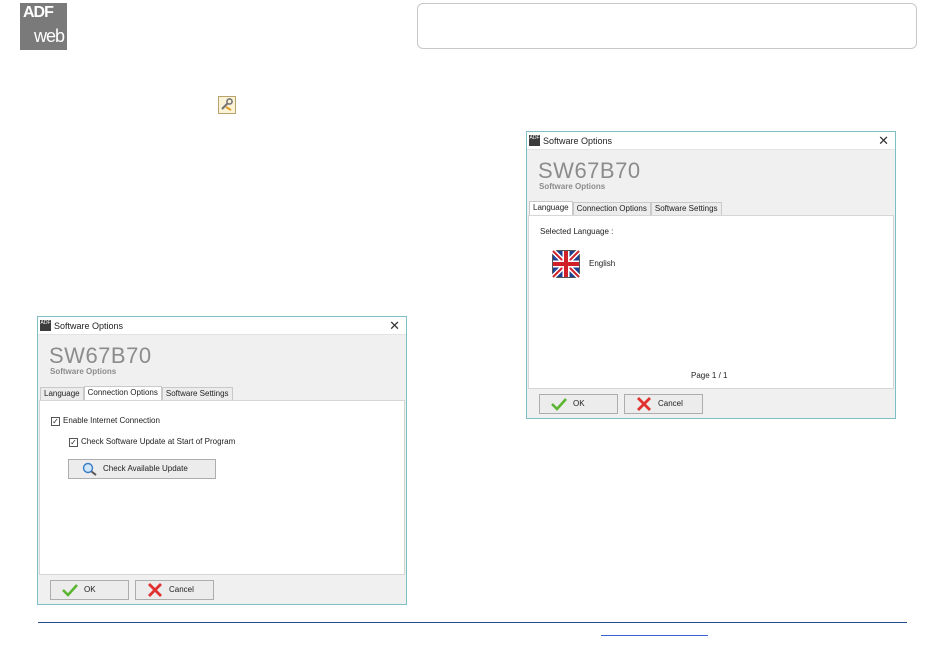 This screenshot has width=950, height=654. Describe the element at coordinates (38, 12) in the screenshot. I see `logo-text-adf: ADF` at that location.